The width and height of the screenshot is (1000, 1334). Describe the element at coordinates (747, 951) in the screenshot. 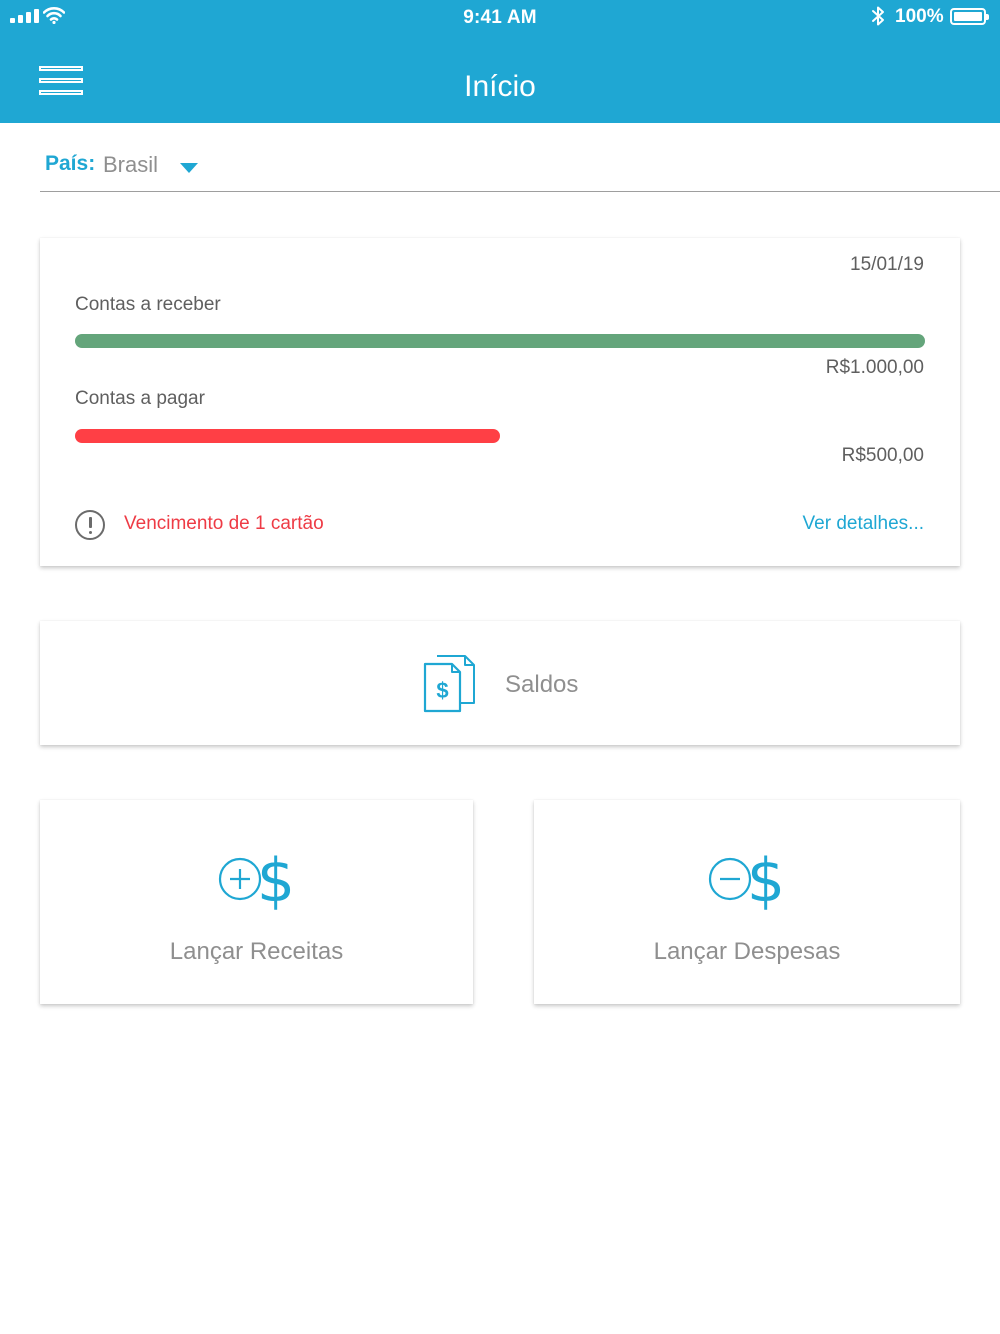

I see `add-expense-label: Lançar Despesas` at that location.